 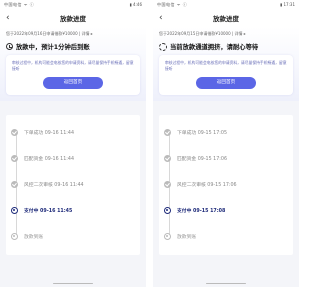 I want to click on status-bar: 中国电信 ᯤ ⓘ ▮ 4:46, so click(x=73, y=4).